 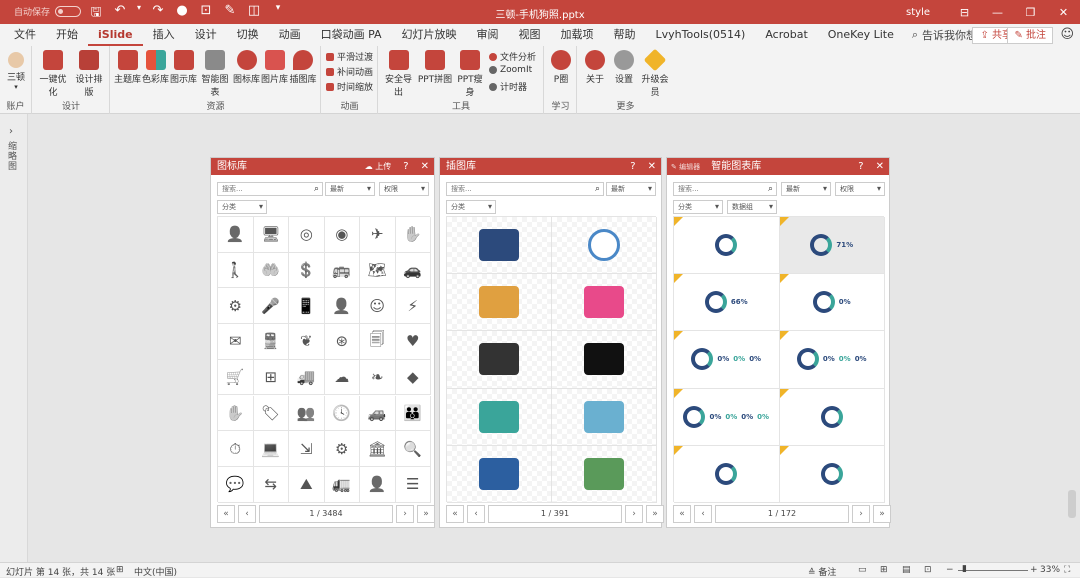 What do you see at coordinates (1030, 12) in the screenshot?
I see `restore-icon: ❐` at bounding box center [1030, 12].